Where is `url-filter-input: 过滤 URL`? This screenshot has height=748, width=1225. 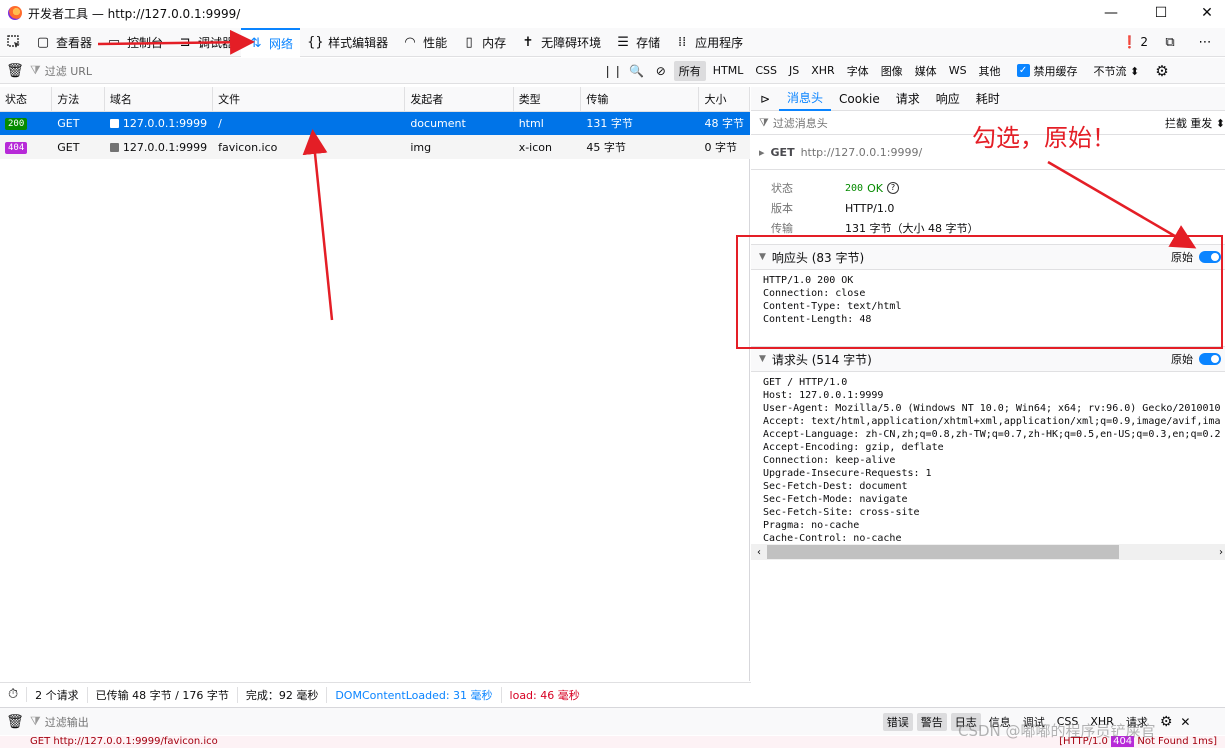
url-filter-input: 过滤 URL is located at coordinates (323, 71).